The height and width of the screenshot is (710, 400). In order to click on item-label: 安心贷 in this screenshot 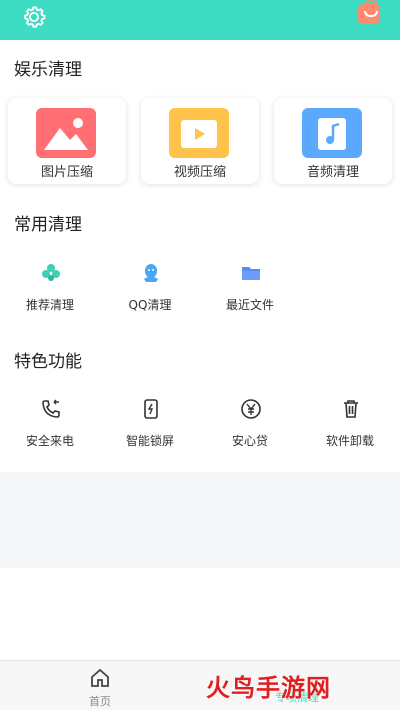, I will do `click(249, 441)`.